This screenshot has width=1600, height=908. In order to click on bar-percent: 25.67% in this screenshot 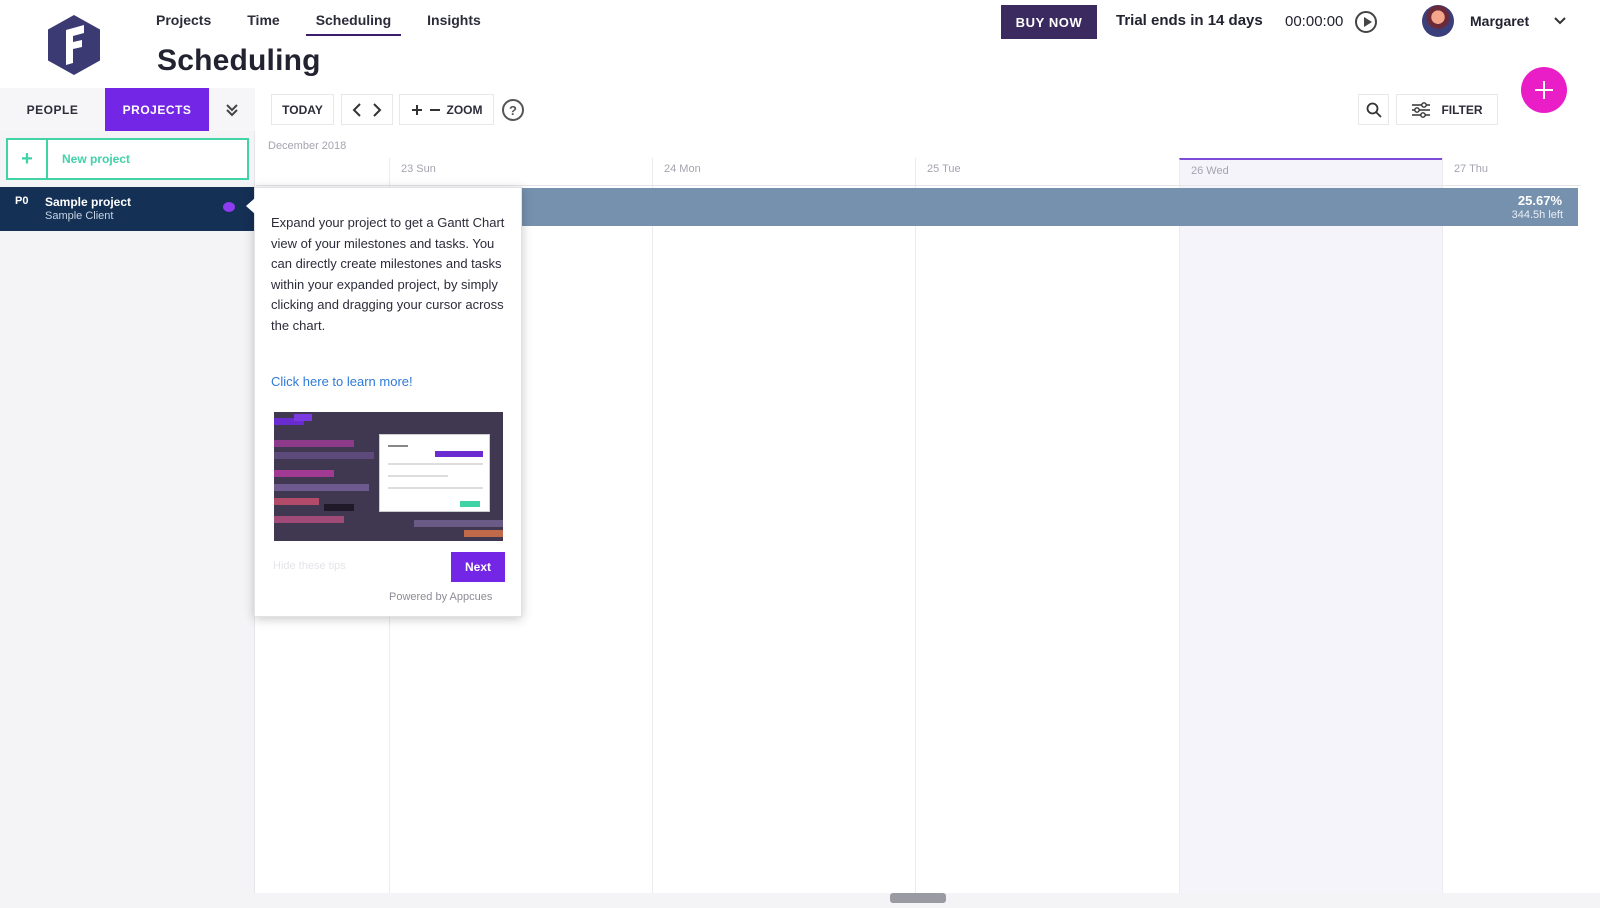, I will do `click(1539, 200)`.